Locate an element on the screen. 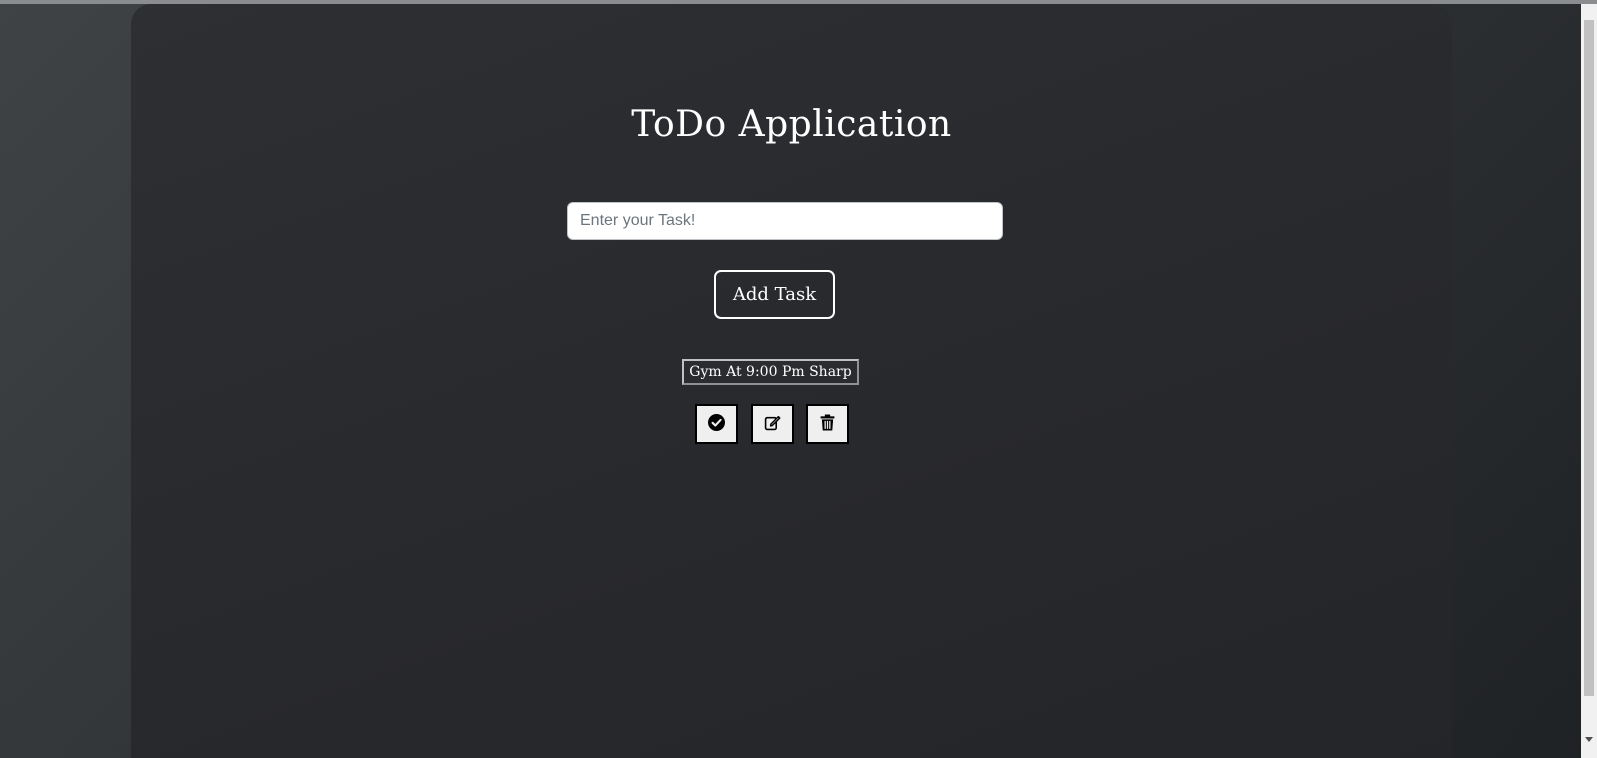  edit-task-button is located at coordinates (772, 424).